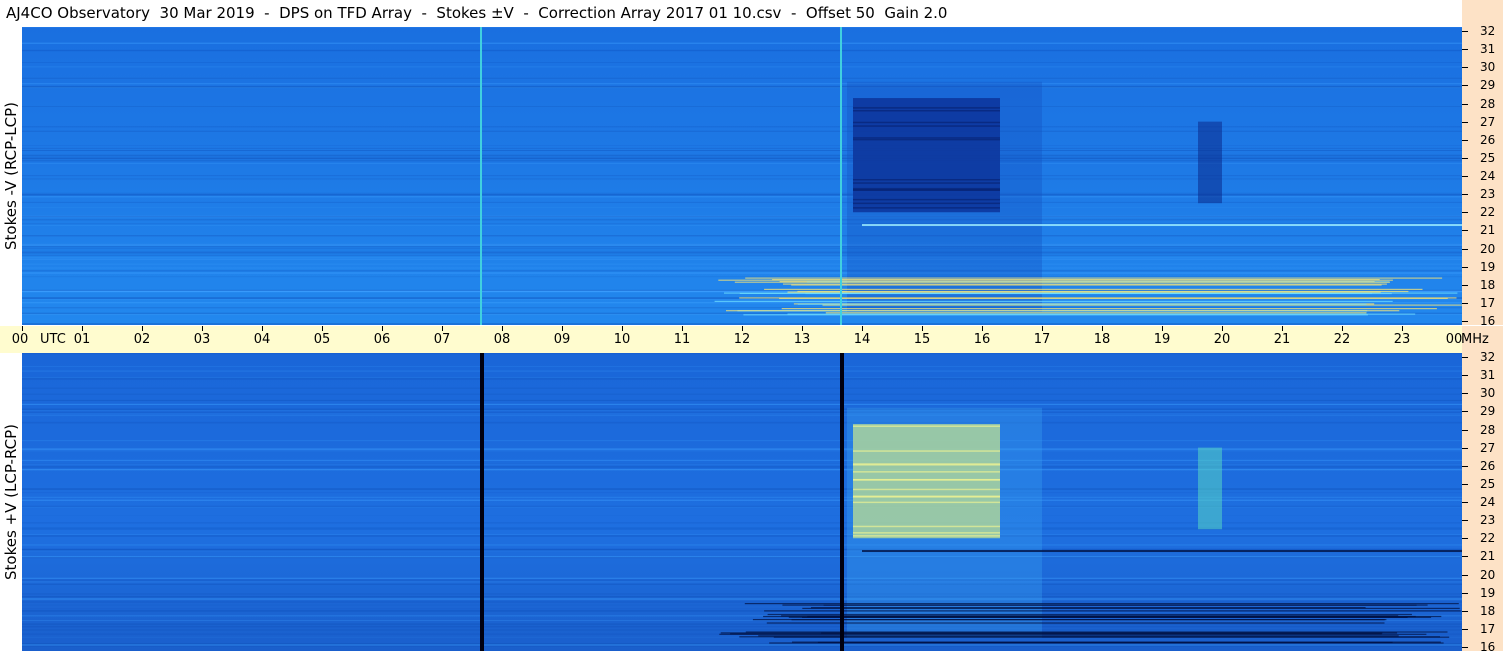  I want to click on time-tick-label: 22, so click(1342, 339).